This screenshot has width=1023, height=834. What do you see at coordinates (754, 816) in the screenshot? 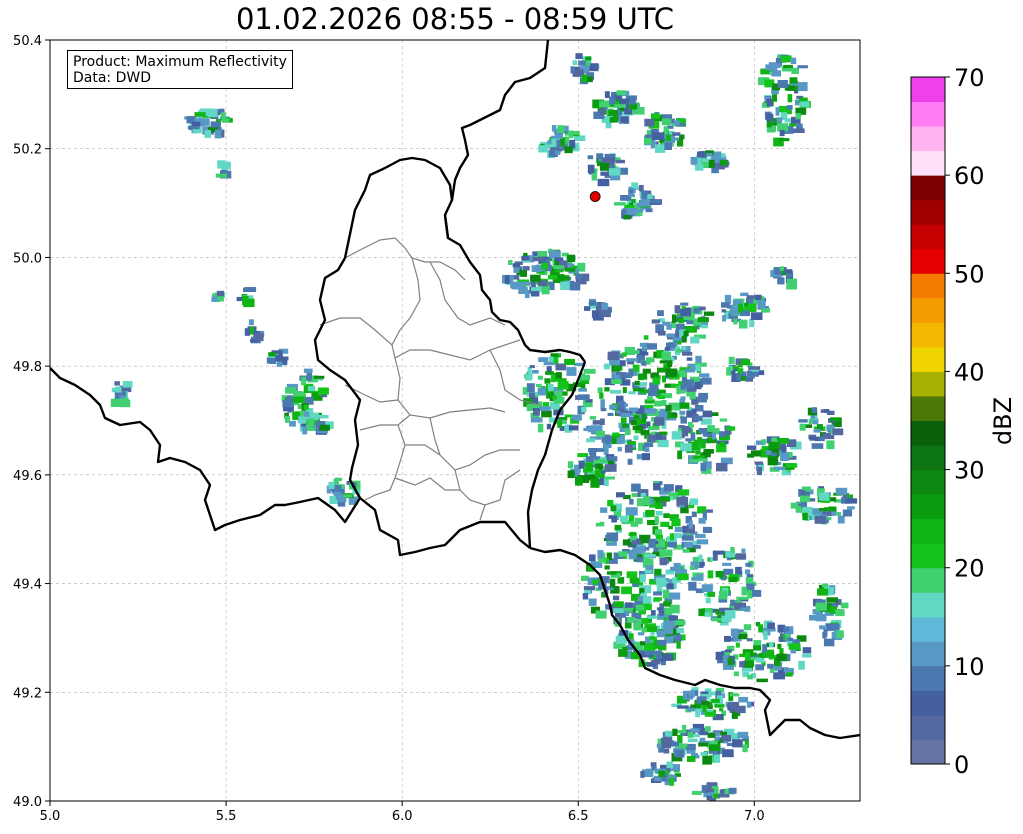
I see `x-tick-label: 7.0` at bounding box center [754, 816].